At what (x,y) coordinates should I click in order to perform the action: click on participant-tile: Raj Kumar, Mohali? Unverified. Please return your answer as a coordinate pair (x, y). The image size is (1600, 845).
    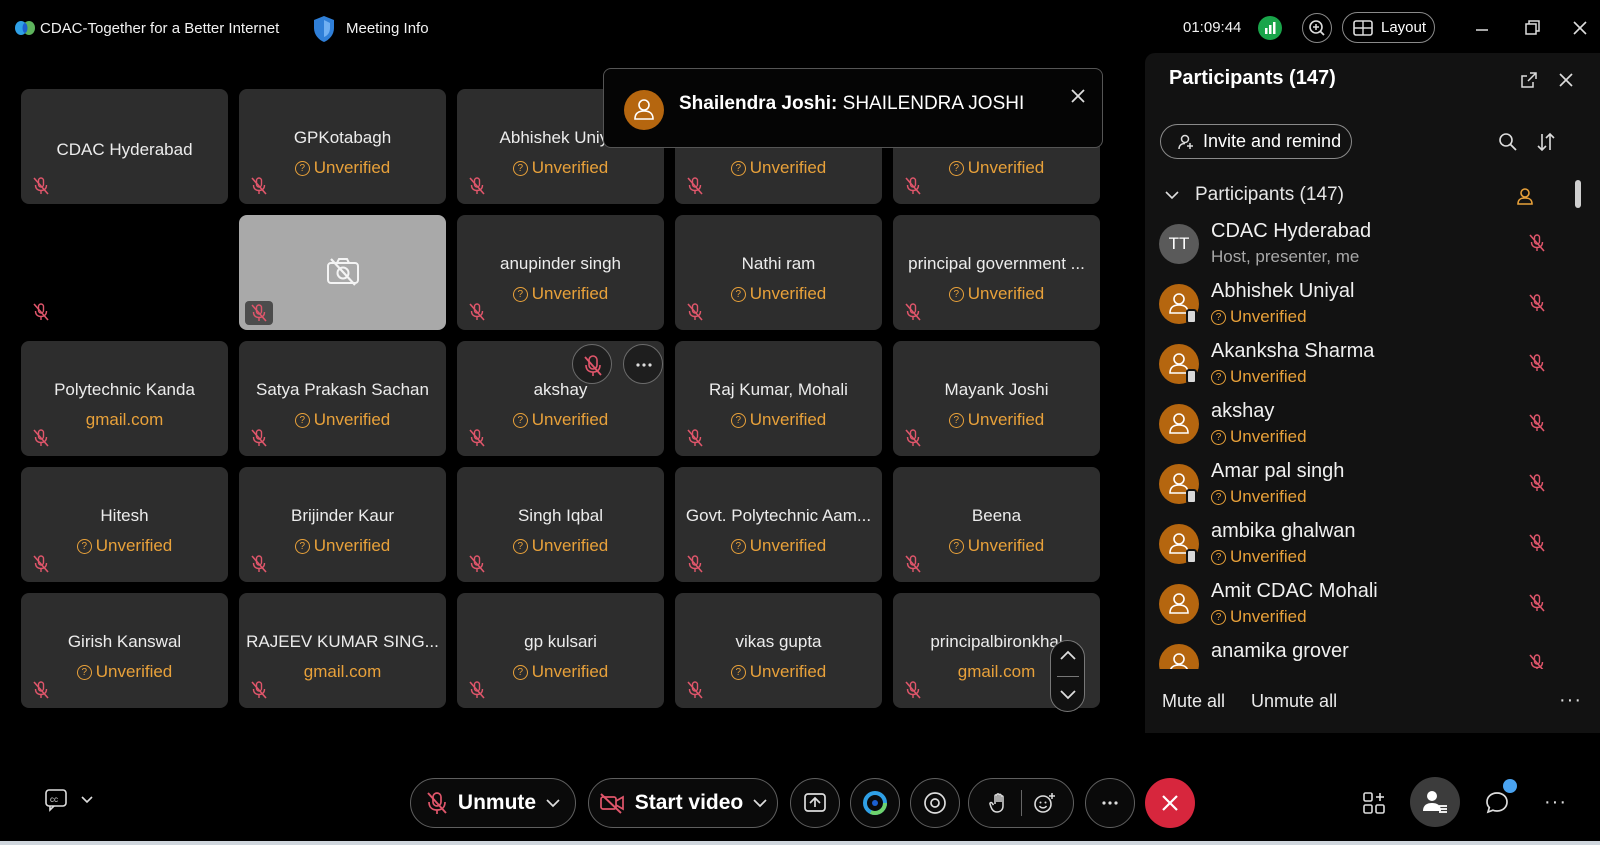
    Looking at the image, I should click on (778, 398).